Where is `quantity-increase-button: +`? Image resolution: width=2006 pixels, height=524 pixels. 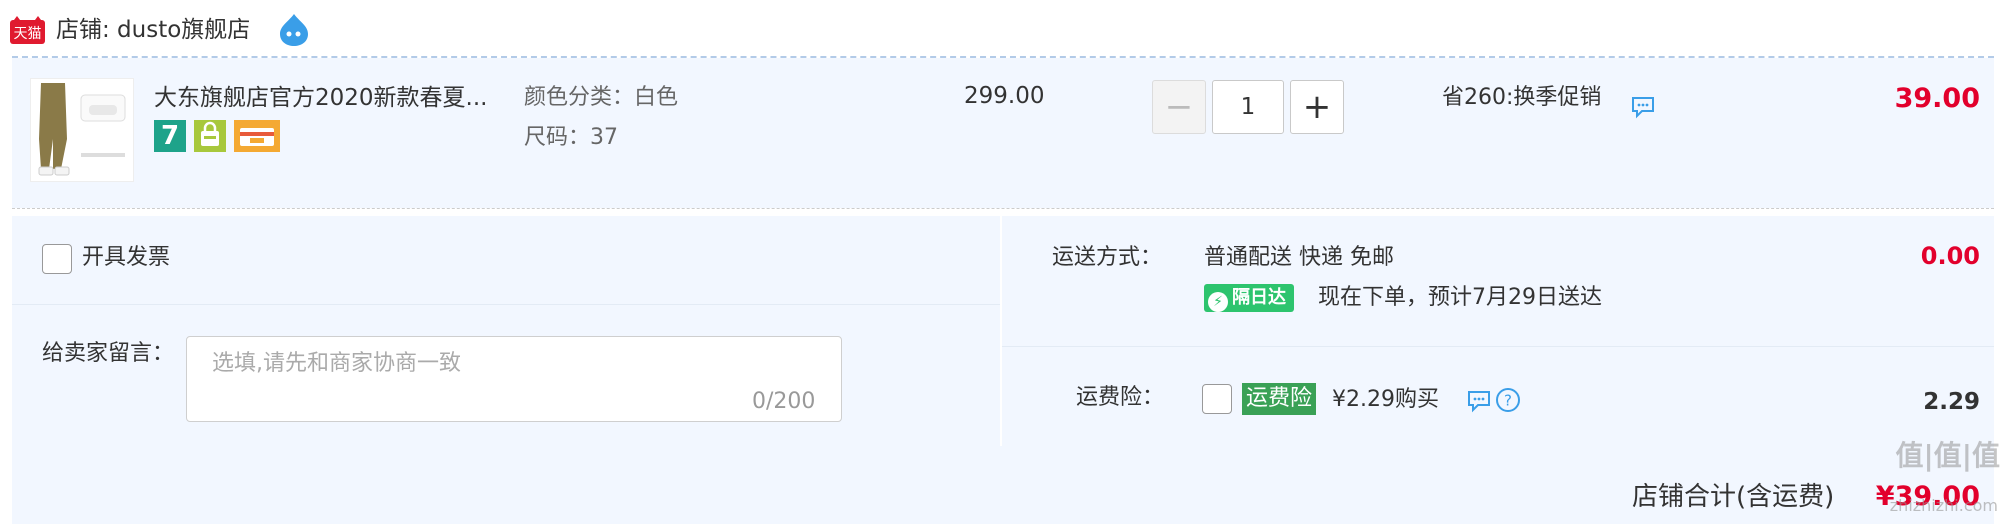 quantity-increase-button: + is located at coordinates (1317, 107).